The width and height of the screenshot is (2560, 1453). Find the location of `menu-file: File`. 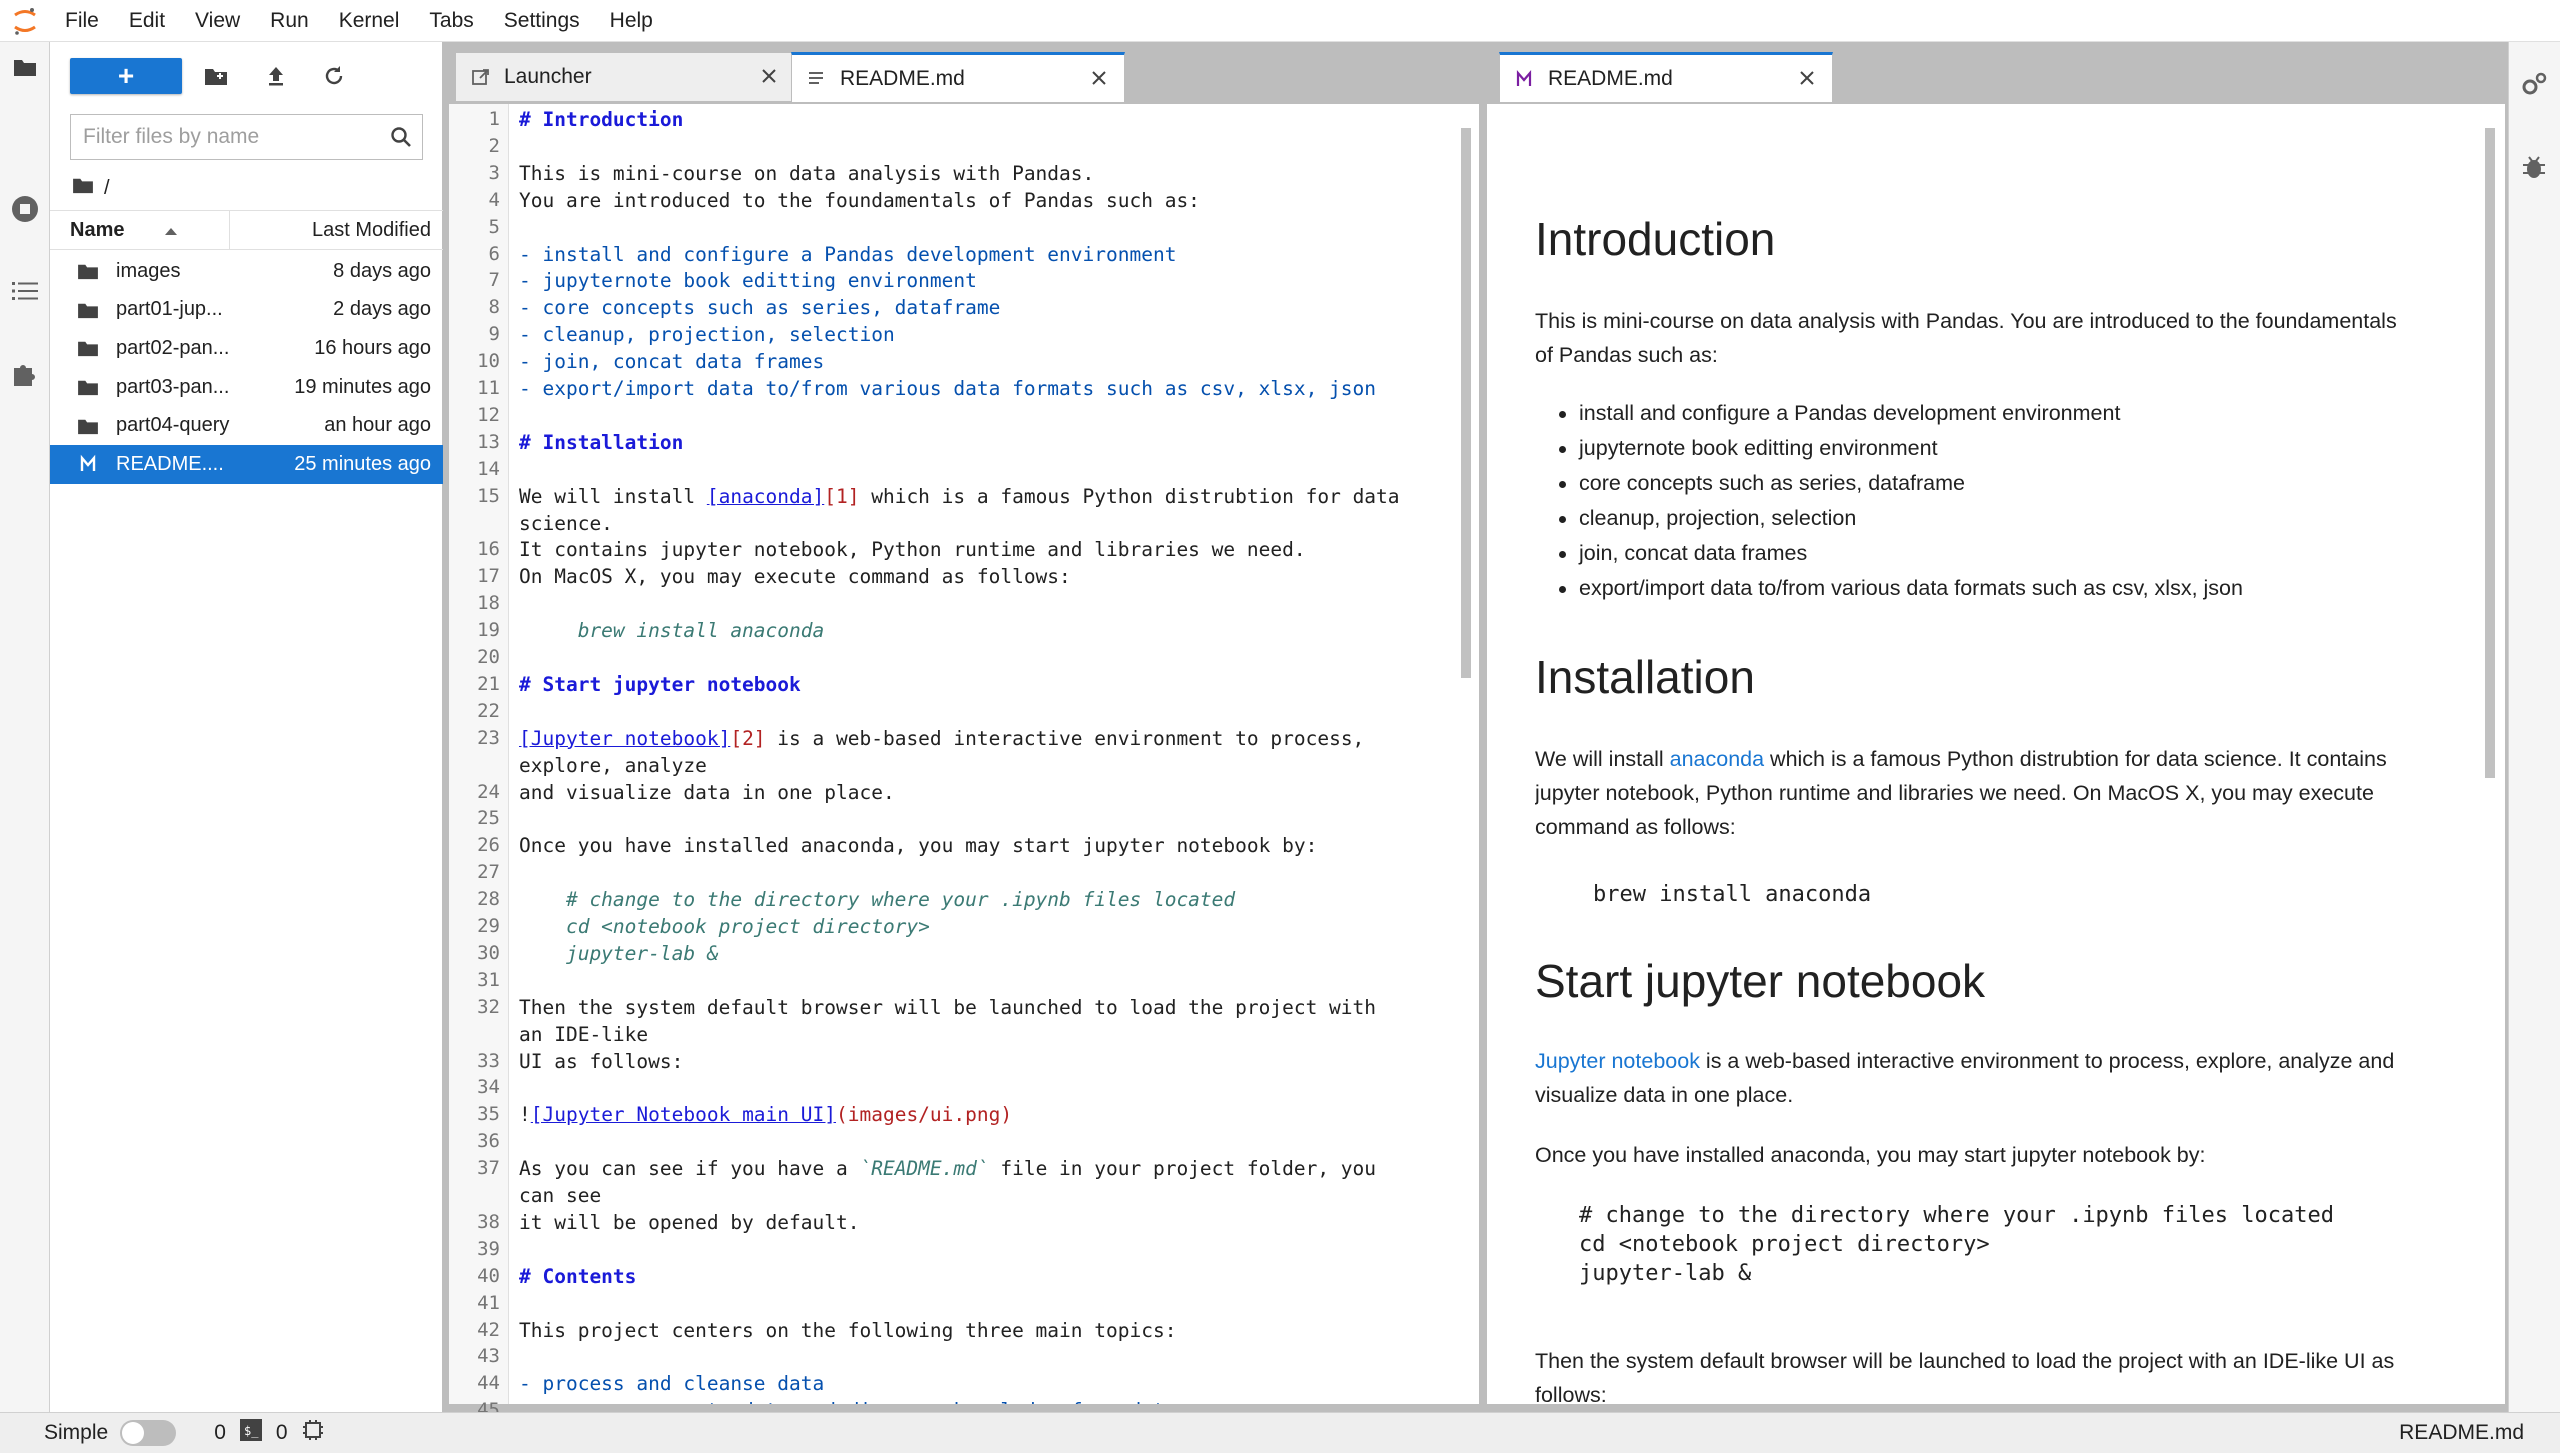

menu-file: File is located at coordinates (82, 21).